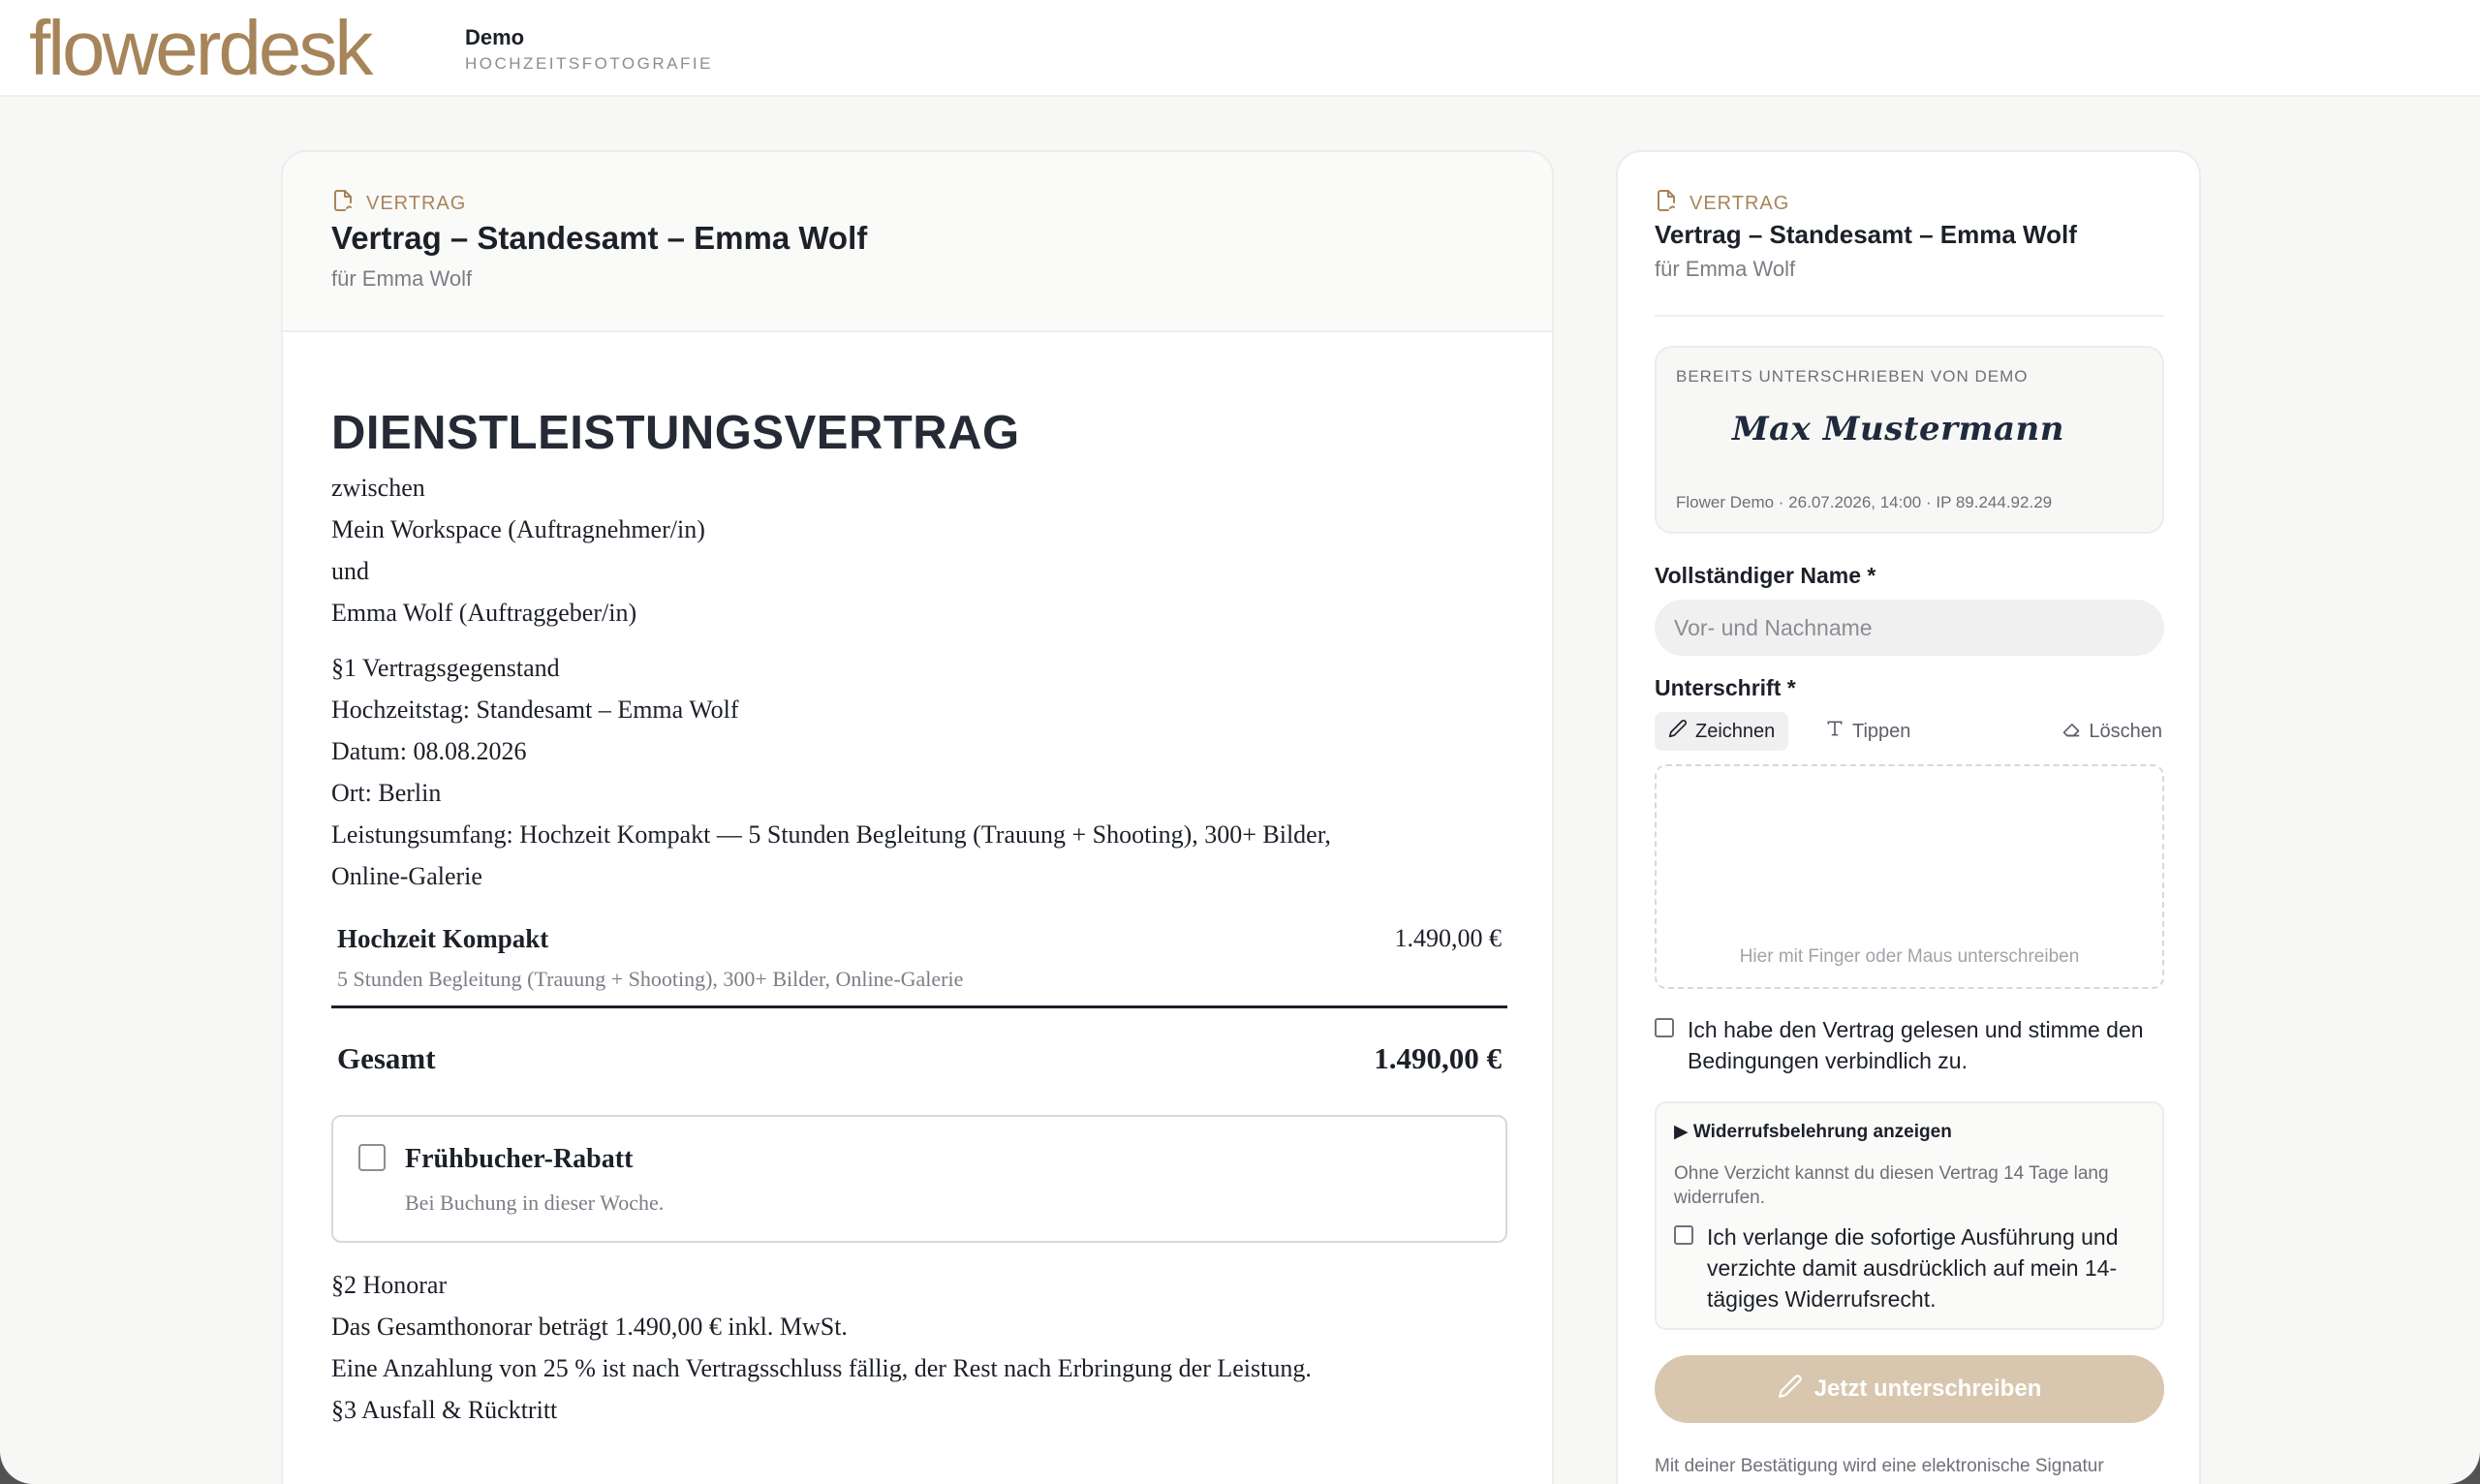 This screenshot has width=2480, height=1484. Describe the element at coordinates (389, 1285) in the screenshot. I see `section-2-heading: §2 Honorar` at that location.